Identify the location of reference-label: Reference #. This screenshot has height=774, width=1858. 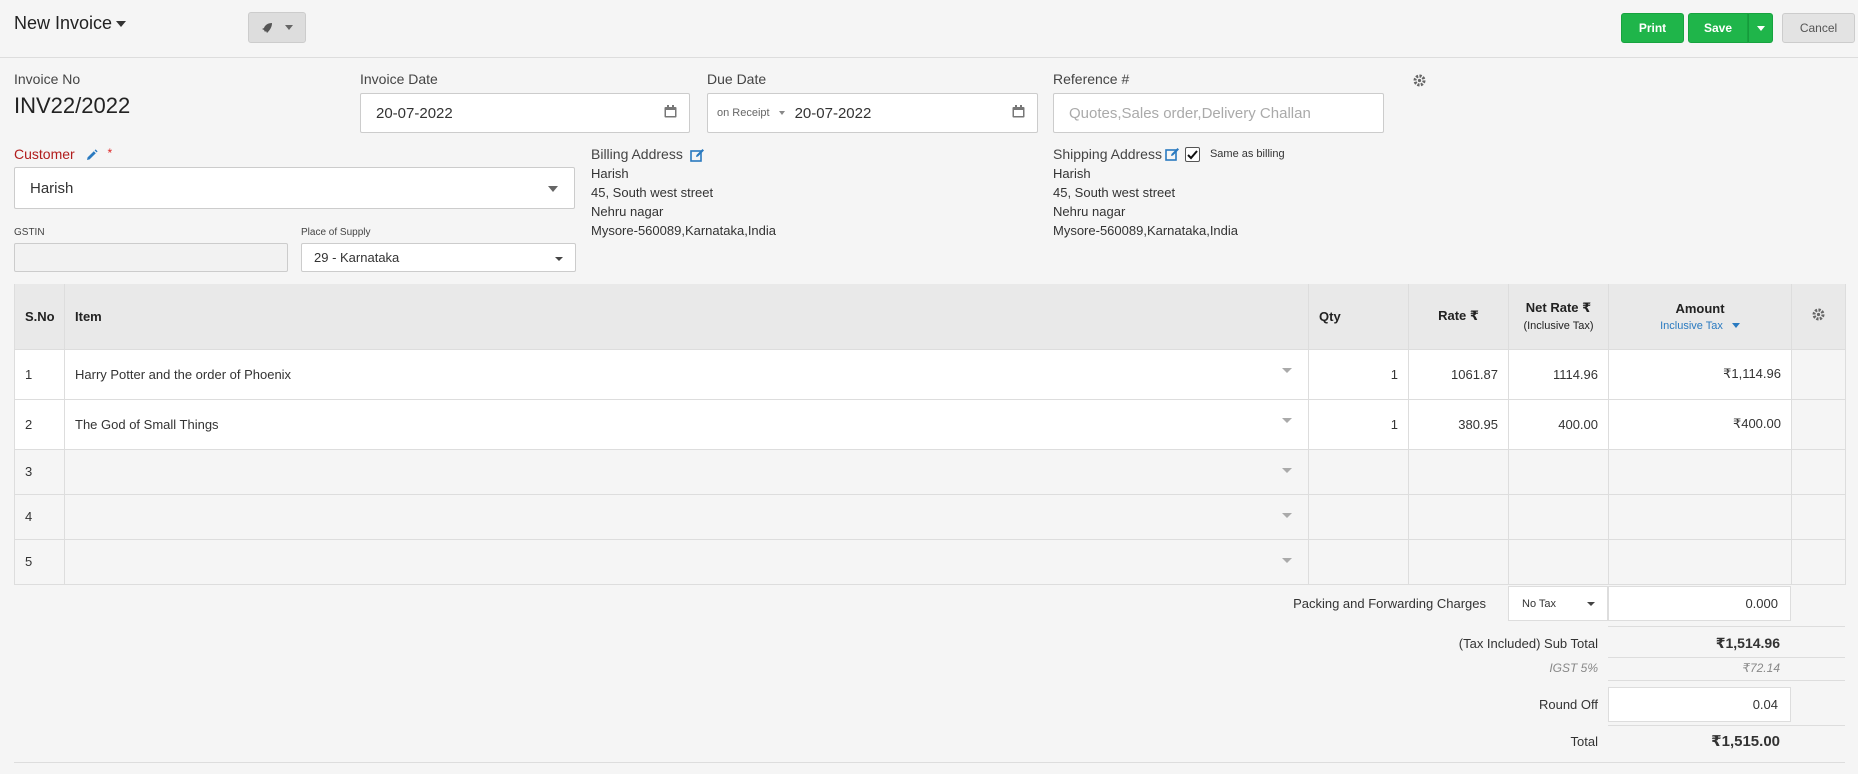
(1091, 79).